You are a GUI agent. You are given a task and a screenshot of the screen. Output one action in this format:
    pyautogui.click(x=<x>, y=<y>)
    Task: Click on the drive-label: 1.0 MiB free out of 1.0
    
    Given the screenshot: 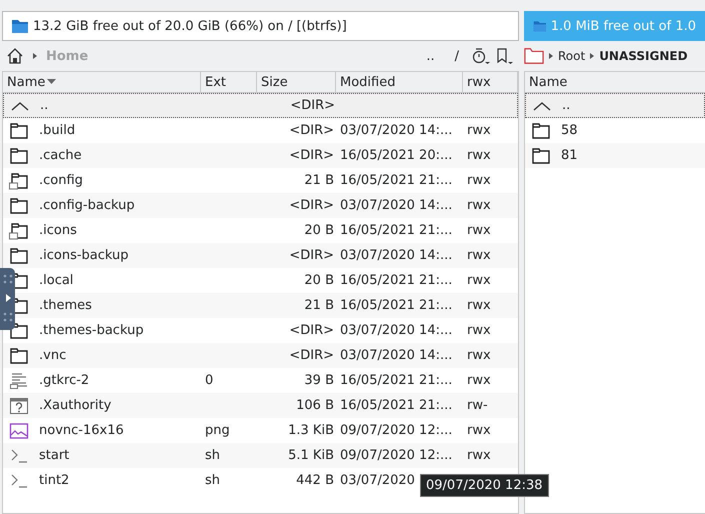 What is the action you would take?
    pyautogui.click(x=623, y=26)
    